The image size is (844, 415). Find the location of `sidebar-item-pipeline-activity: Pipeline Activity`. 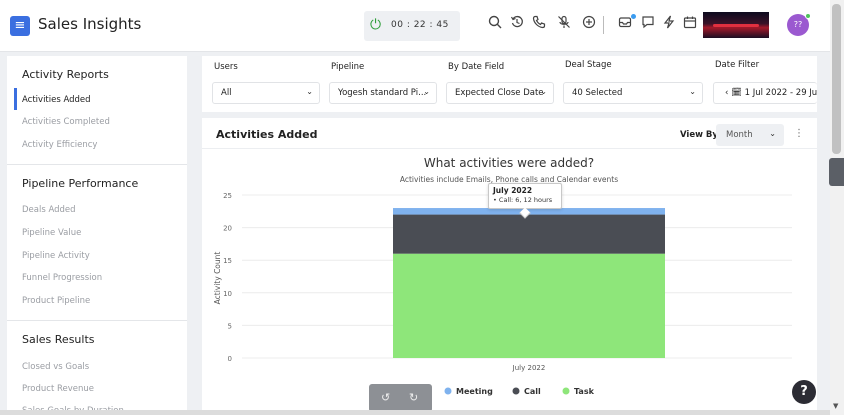

sidebar-item-pipeline-activity: Pipeline Activity is located at coordinates (56, 256).